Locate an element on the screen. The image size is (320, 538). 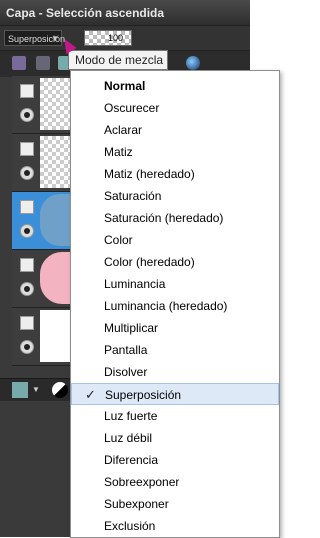
menu-item: Exclusión is located at coordinates (175, 526).